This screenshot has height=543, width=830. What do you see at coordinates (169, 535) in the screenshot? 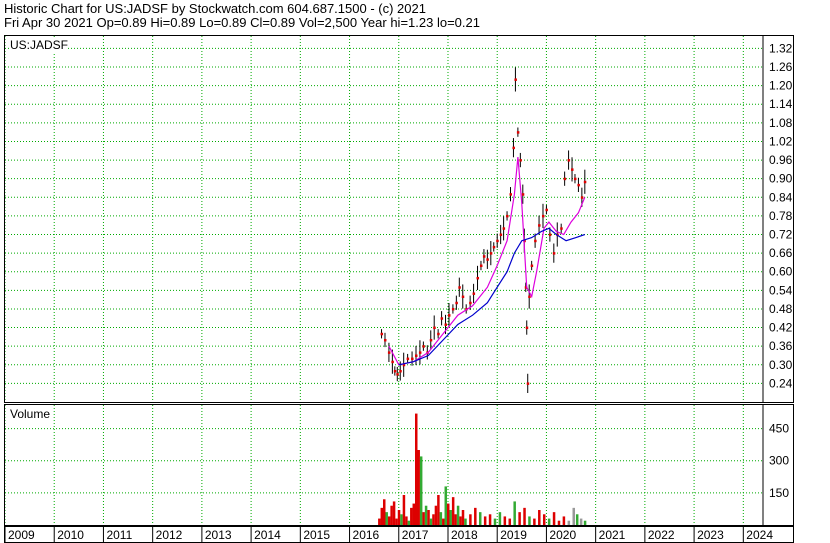
I see `year-label: 2012` at bounding box center [169, 535].